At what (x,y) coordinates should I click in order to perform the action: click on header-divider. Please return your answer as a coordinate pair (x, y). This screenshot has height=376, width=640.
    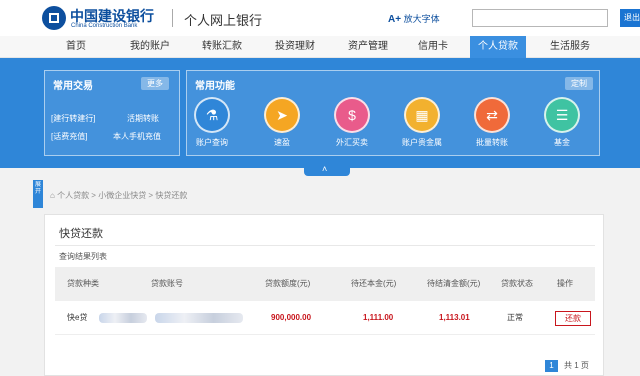
    Looking at the image, I should click on (172, 18).